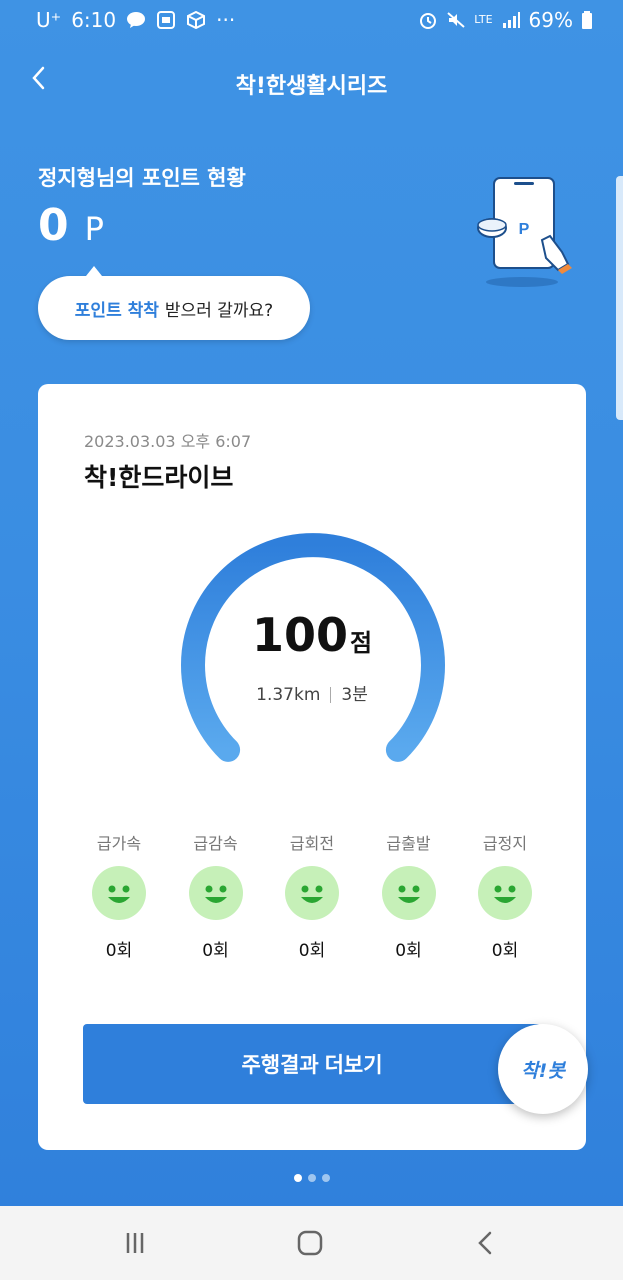 The image size is (623, 1280). I want to click on chatbot-fab: 착!봇, so click(543, 1069).